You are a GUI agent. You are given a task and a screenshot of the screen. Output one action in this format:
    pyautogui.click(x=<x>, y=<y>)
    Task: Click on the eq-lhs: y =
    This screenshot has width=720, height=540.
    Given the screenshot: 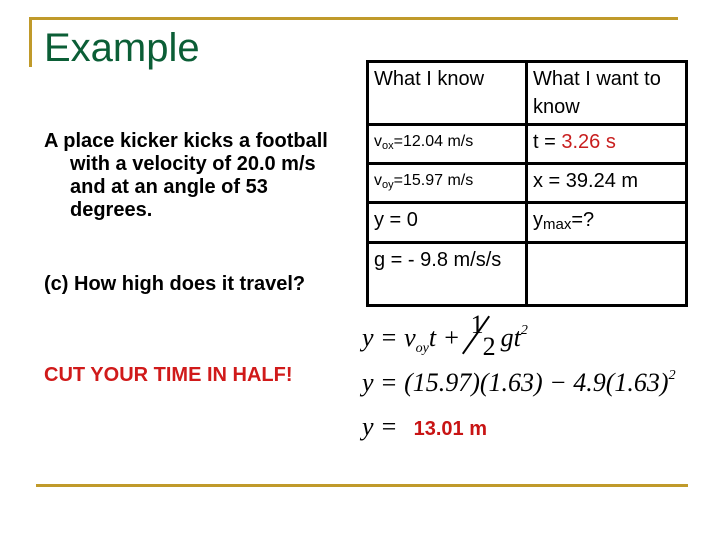 What is the action you would take?
    pyautogui.click(x=380, y=426)
    